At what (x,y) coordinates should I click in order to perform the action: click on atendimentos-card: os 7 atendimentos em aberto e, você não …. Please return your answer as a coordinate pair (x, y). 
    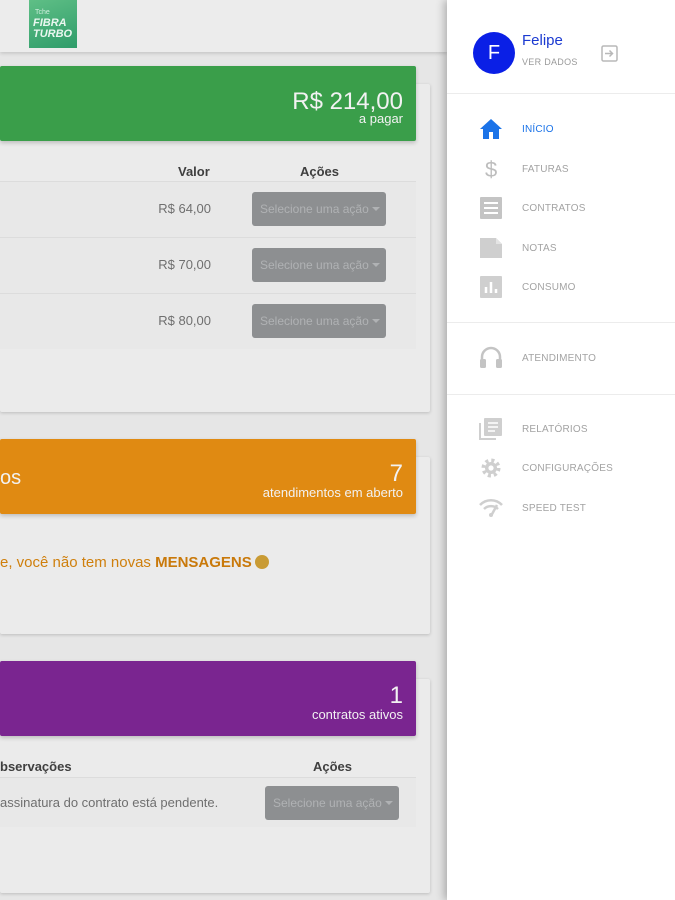
    Looking at the image, I should click on (215, 536).